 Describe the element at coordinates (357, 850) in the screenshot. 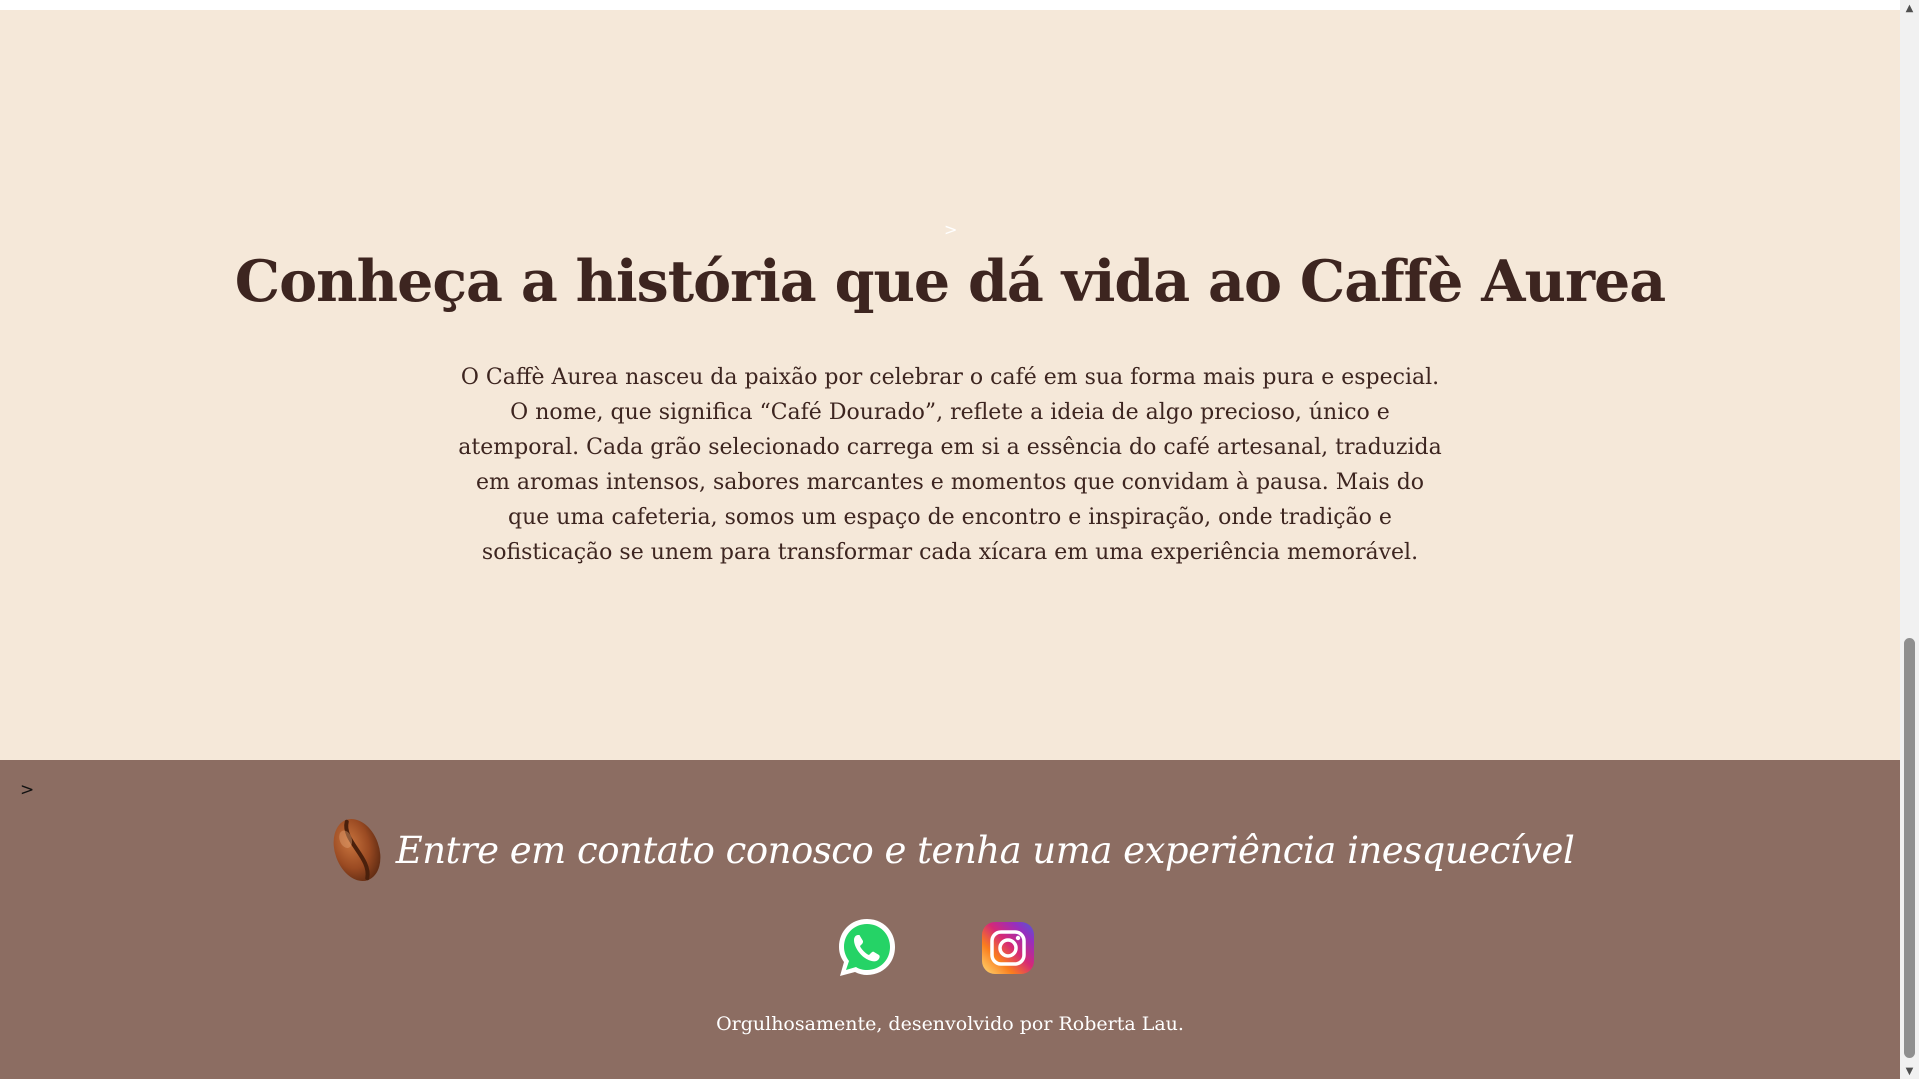

I see `coffee-bean-icon` at that location.